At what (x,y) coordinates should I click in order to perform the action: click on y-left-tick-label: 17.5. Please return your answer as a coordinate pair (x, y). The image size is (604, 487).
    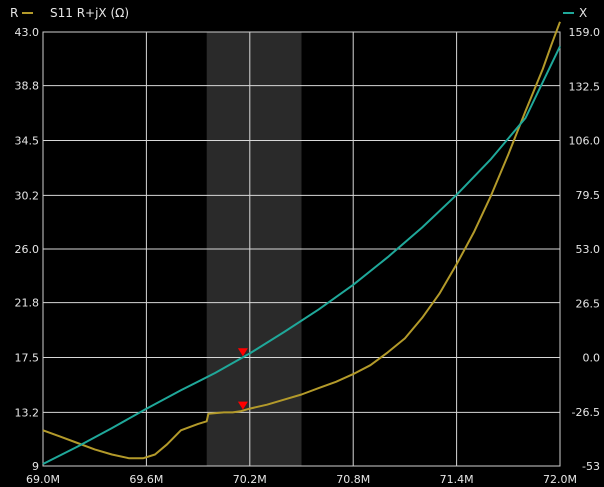
    Looking at the image, I should click on (27, 358).